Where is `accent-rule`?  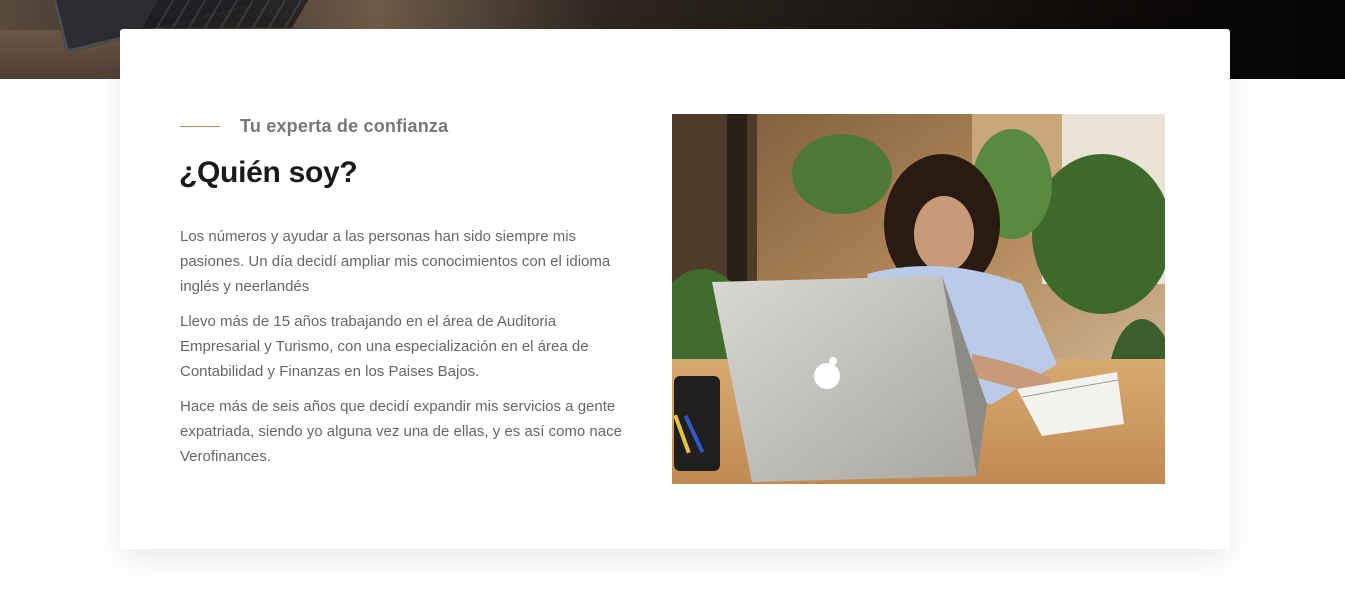 accent-rule is located at coordinates (200, 126).